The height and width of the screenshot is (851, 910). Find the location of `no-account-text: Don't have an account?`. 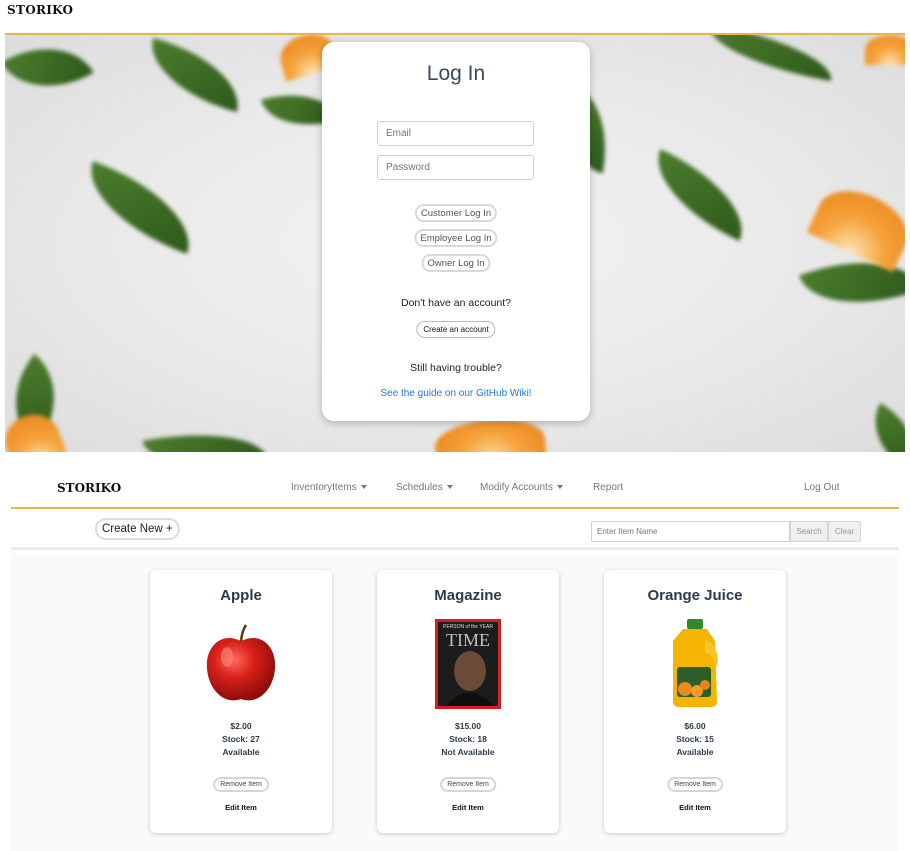

no-account-text: Don't have an account? is located at coordinates (456, 303).